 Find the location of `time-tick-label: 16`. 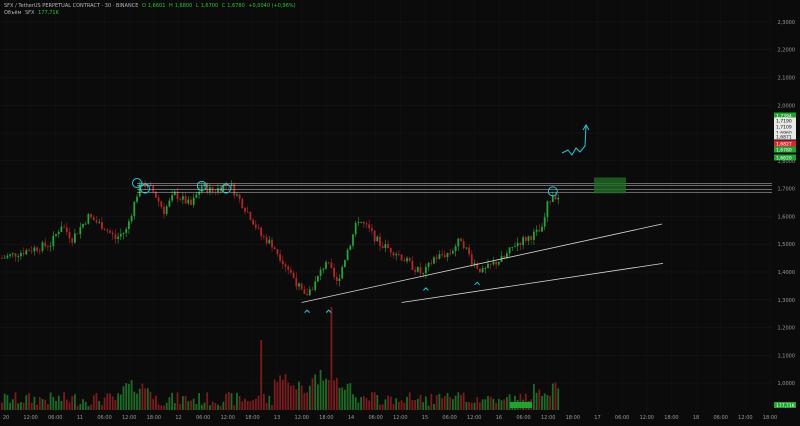

time-tick-label: 16 is located at coordinates (499, 418).